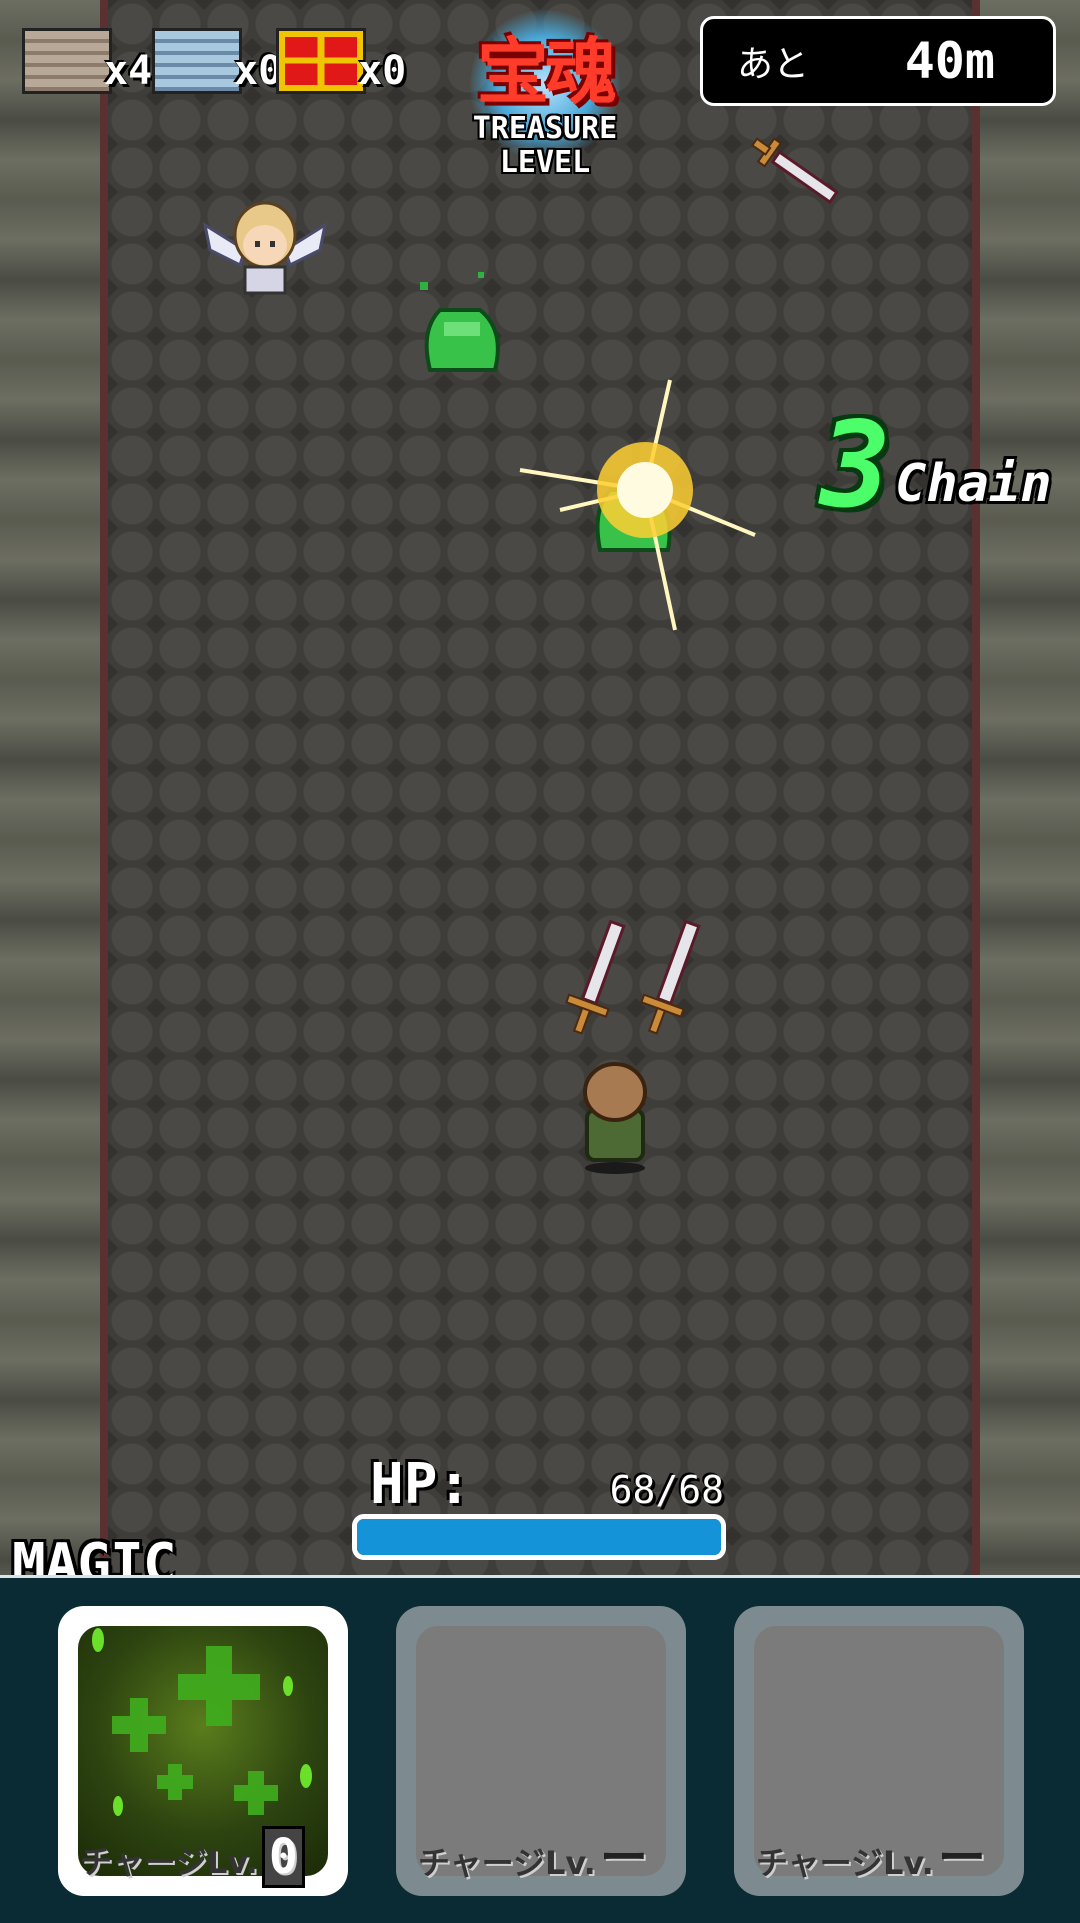 This screenshot has height=1923, width=1080. What do you see at coordinates (1026, 787) in the screenshot?
I see `dungeon-wall-right` at bounding box center [1026, 787].